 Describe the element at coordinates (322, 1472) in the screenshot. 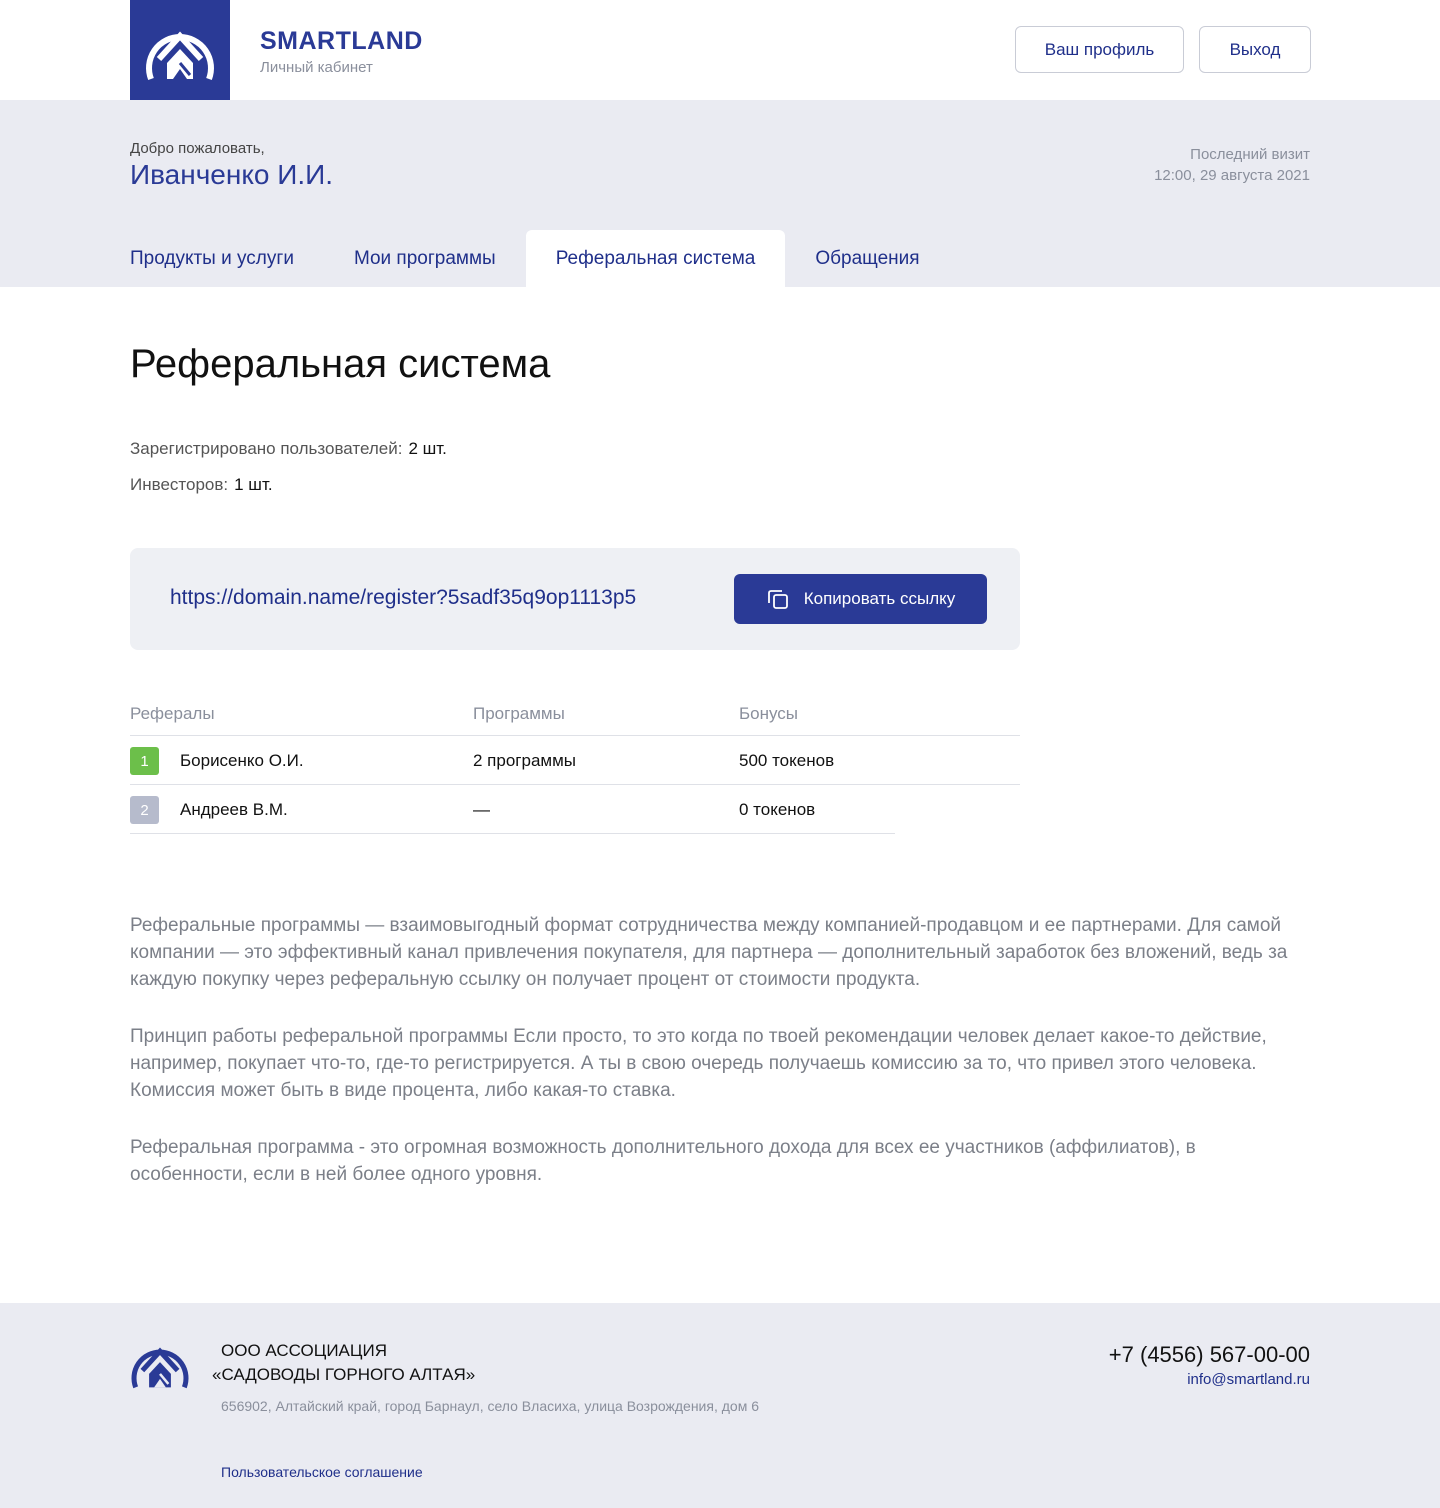

I see `user-agreement-link: Пользовательское соглашение` at that location.